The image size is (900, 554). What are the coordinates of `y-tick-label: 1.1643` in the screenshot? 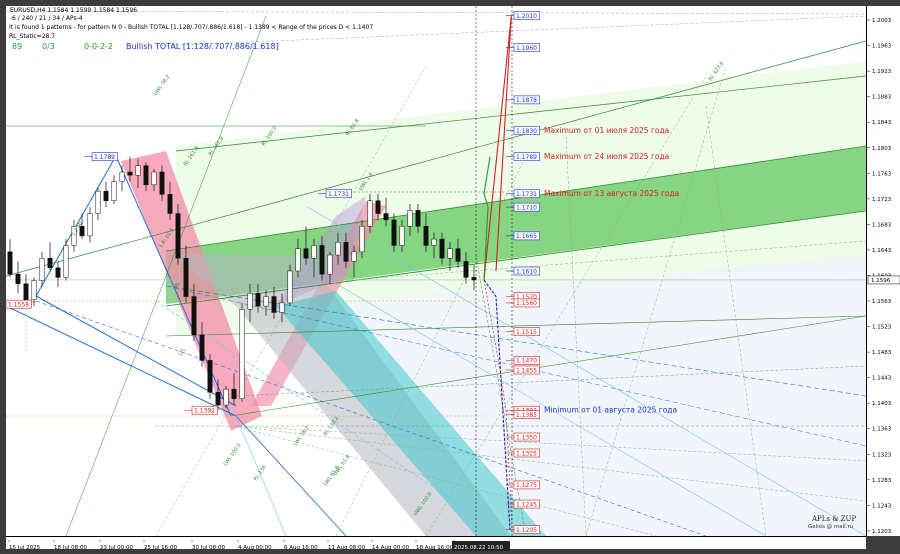 It's located at (882, 251).